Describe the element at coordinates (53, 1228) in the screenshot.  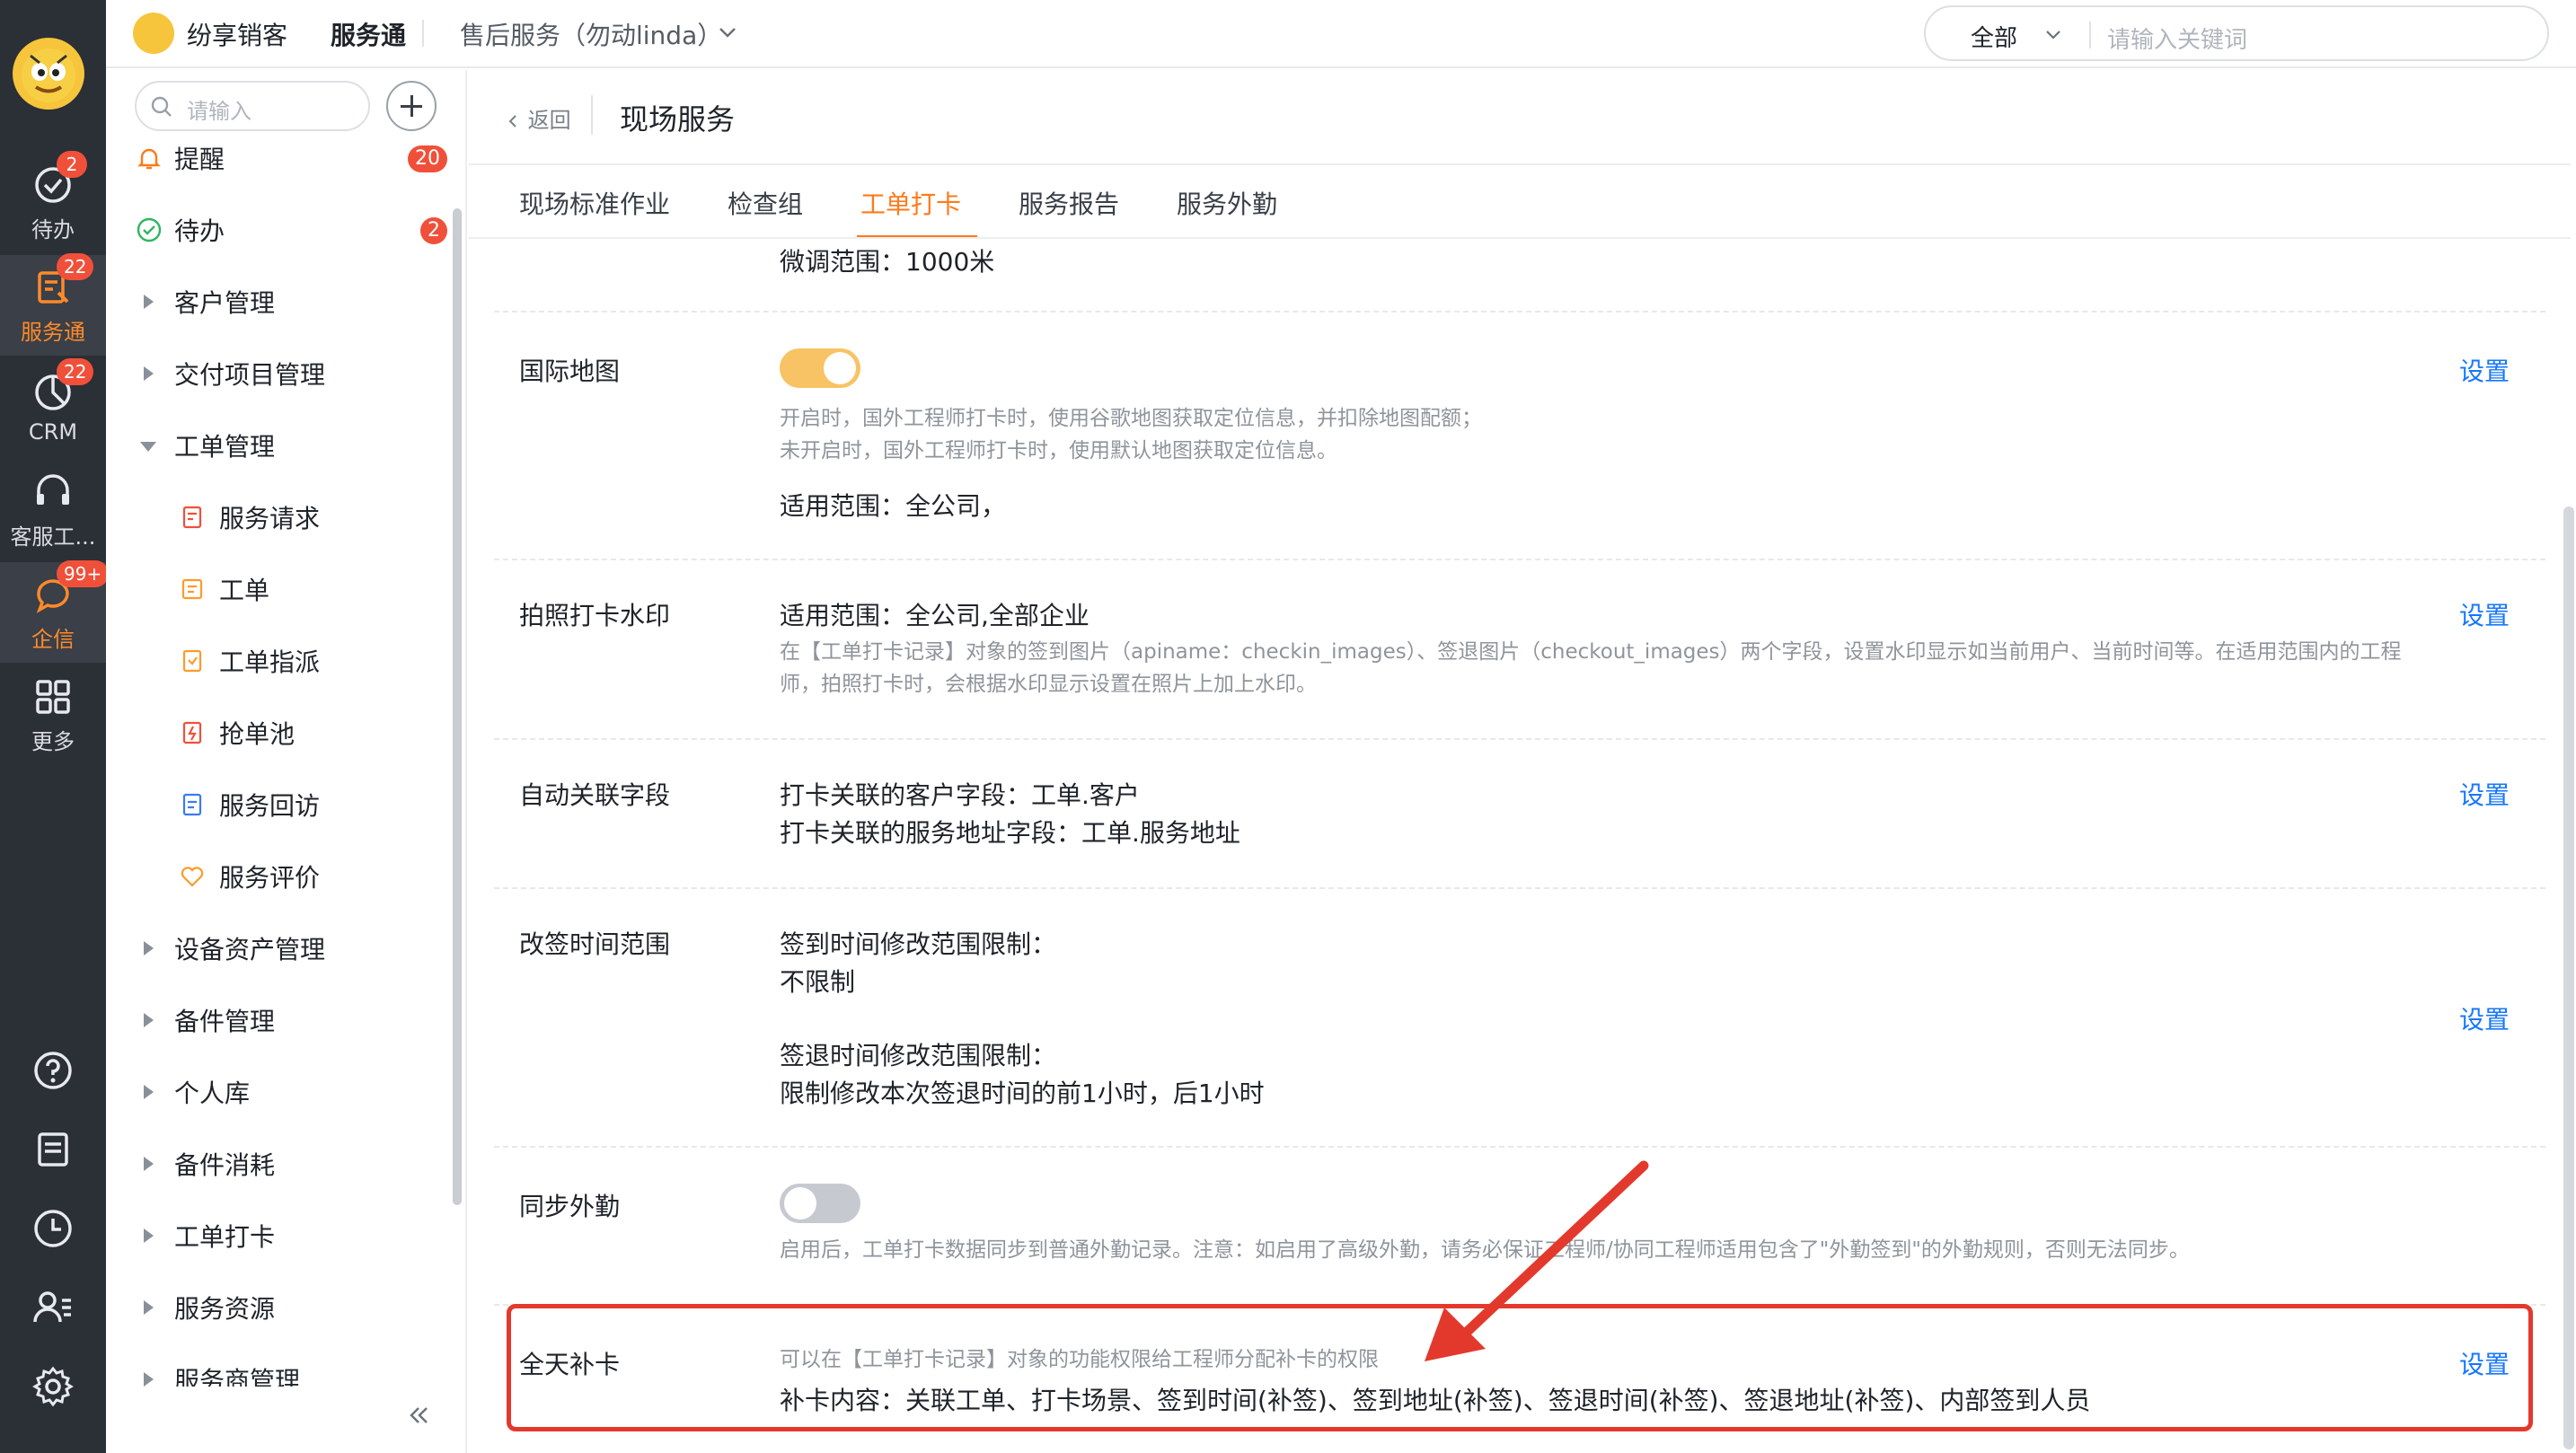
I see `clock-icon` at that location.